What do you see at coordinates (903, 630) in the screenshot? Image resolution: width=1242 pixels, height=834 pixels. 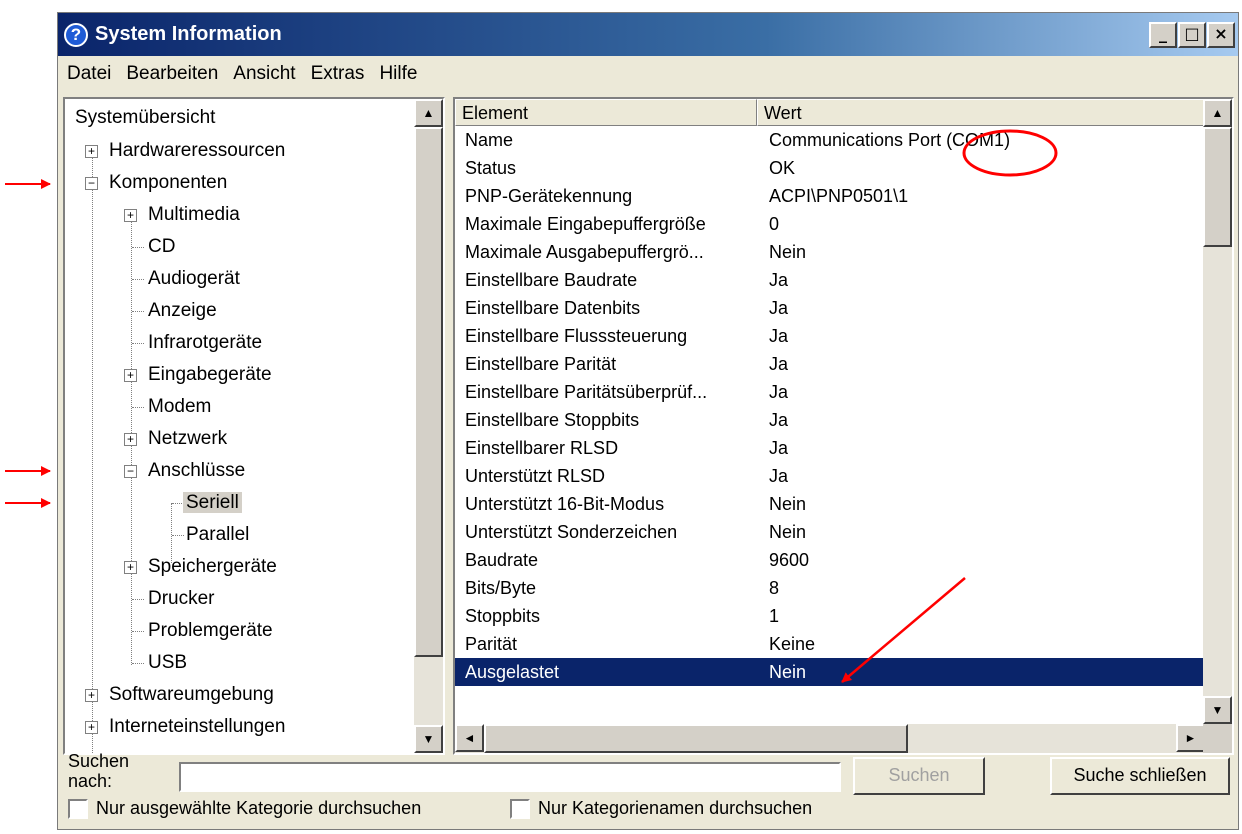 I see `annotation-arrow-ausgelastet` at bounding box center [903, 630].